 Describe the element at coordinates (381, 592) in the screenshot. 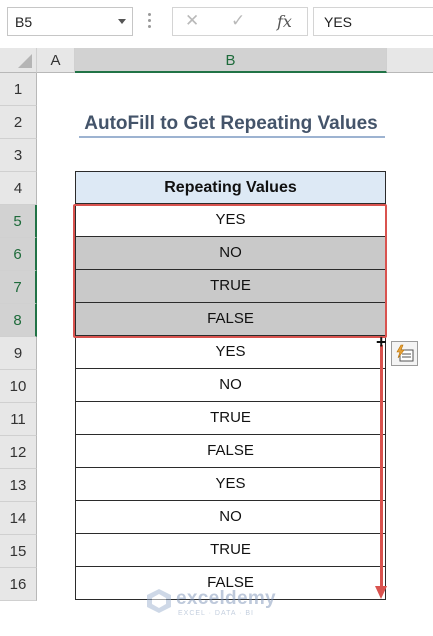

I see `down-arrow-icon` at that location.